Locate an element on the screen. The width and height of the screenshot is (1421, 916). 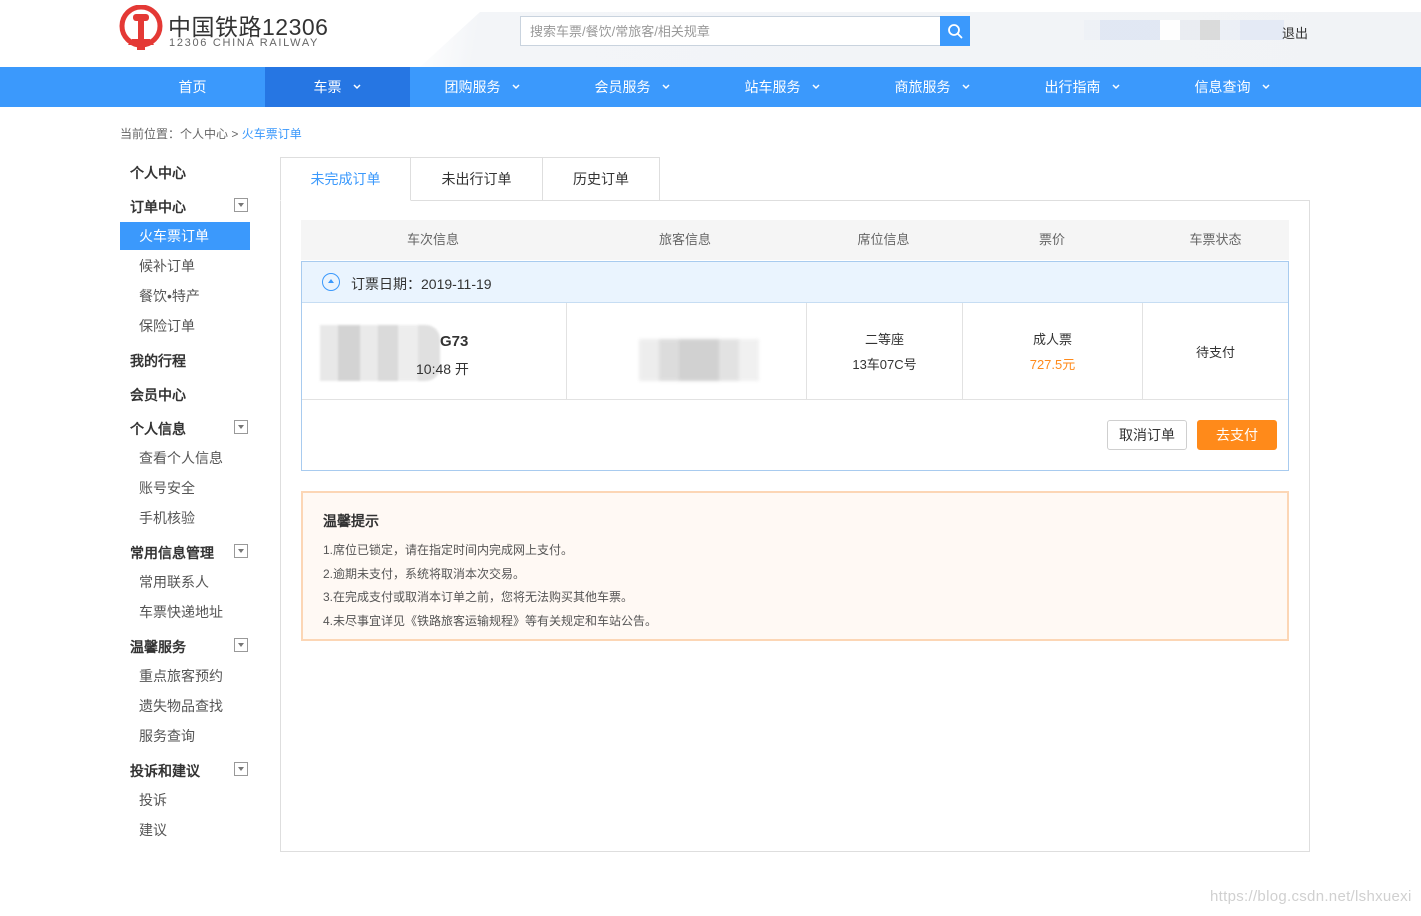
logout-link: 退出 is located at coordinates (1295, 32).